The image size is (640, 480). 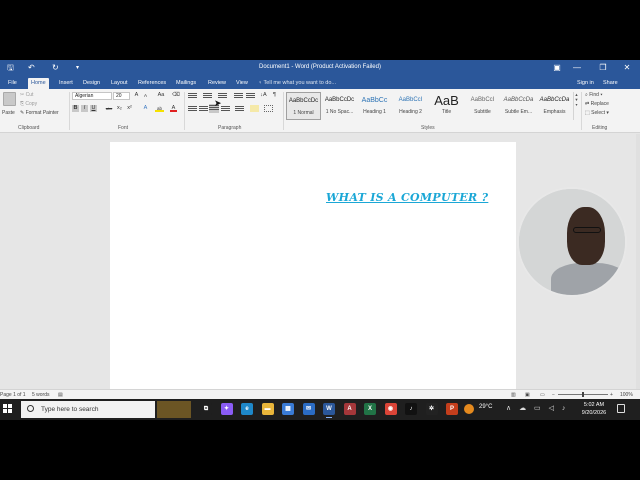 What do you see at coordinates (136, 95) in the screenshot?
I see `grow-font-button: A` at bounding box center [136, 95].